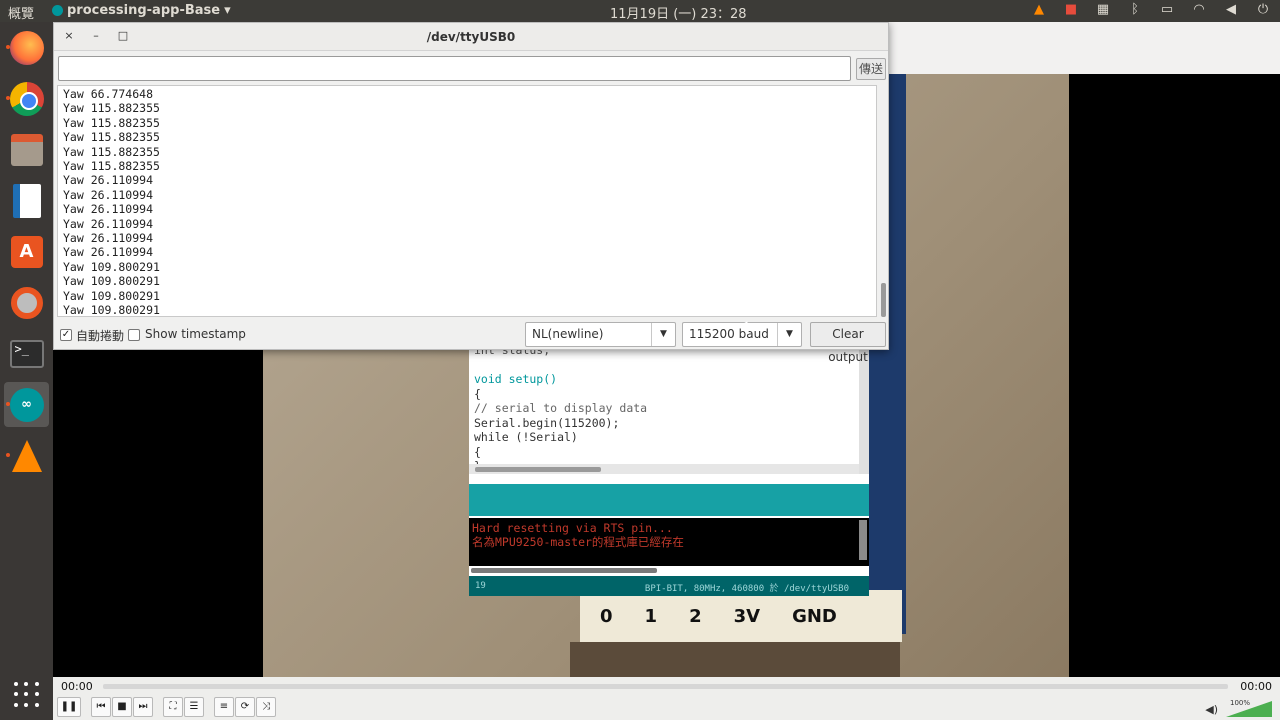  Describe the element at coordinates (1103, 9) in the screenshot. I see `keyboard-icon: ▦` at that location.